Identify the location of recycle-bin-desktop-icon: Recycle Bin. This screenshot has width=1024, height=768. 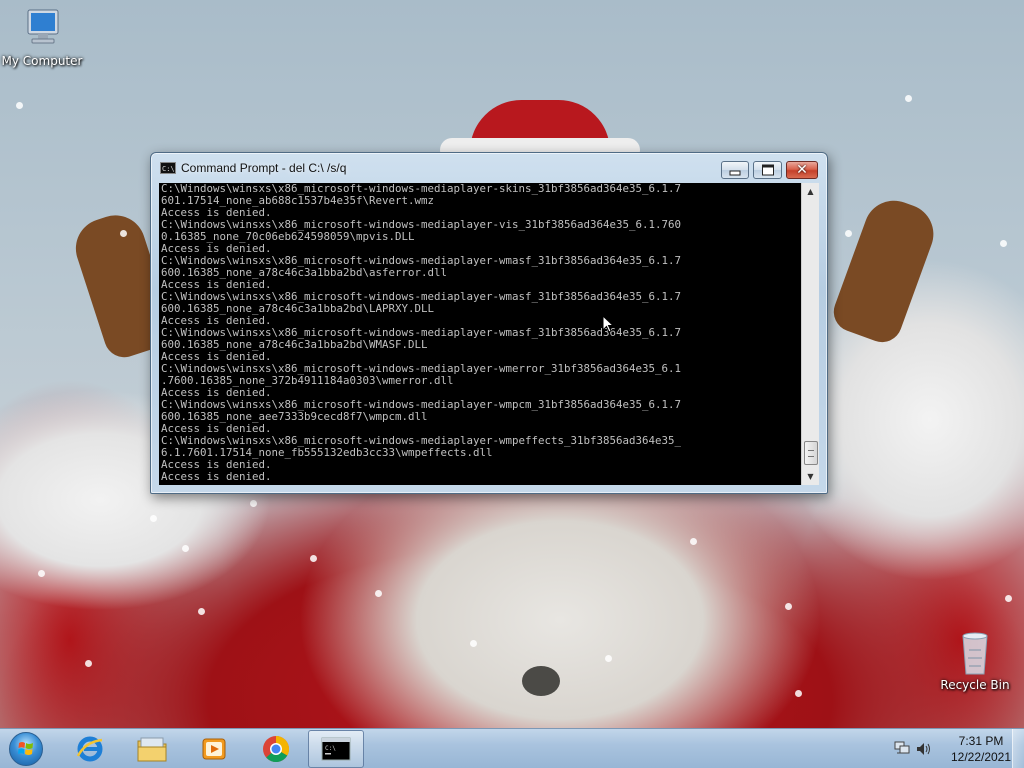
(975, 661).